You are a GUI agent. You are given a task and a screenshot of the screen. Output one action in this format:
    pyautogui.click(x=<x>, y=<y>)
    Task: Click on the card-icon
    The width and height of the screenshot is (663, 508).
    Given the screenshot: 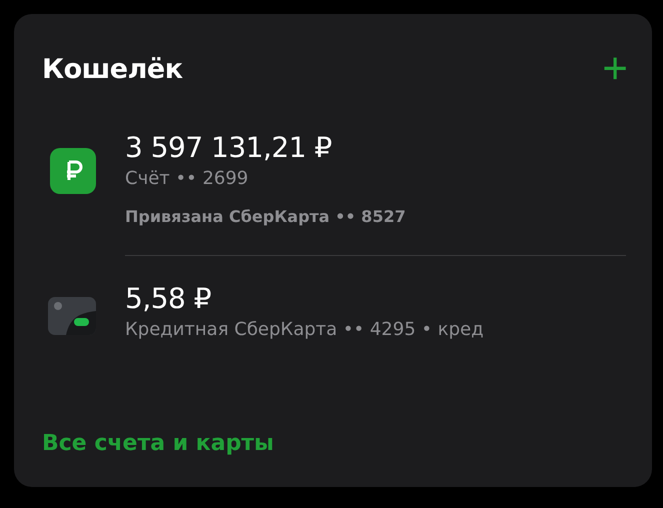 What is the action you would take?
    pyautogui.click(x=72, y=316)
    